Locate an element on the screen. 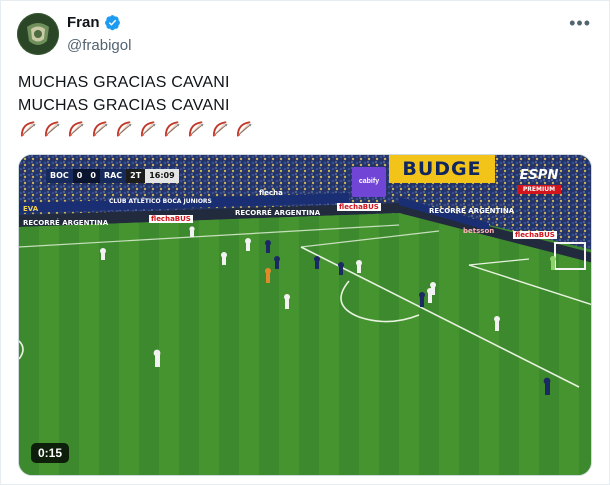  match-clock: 16:09 is located at coordinates (162, 176).